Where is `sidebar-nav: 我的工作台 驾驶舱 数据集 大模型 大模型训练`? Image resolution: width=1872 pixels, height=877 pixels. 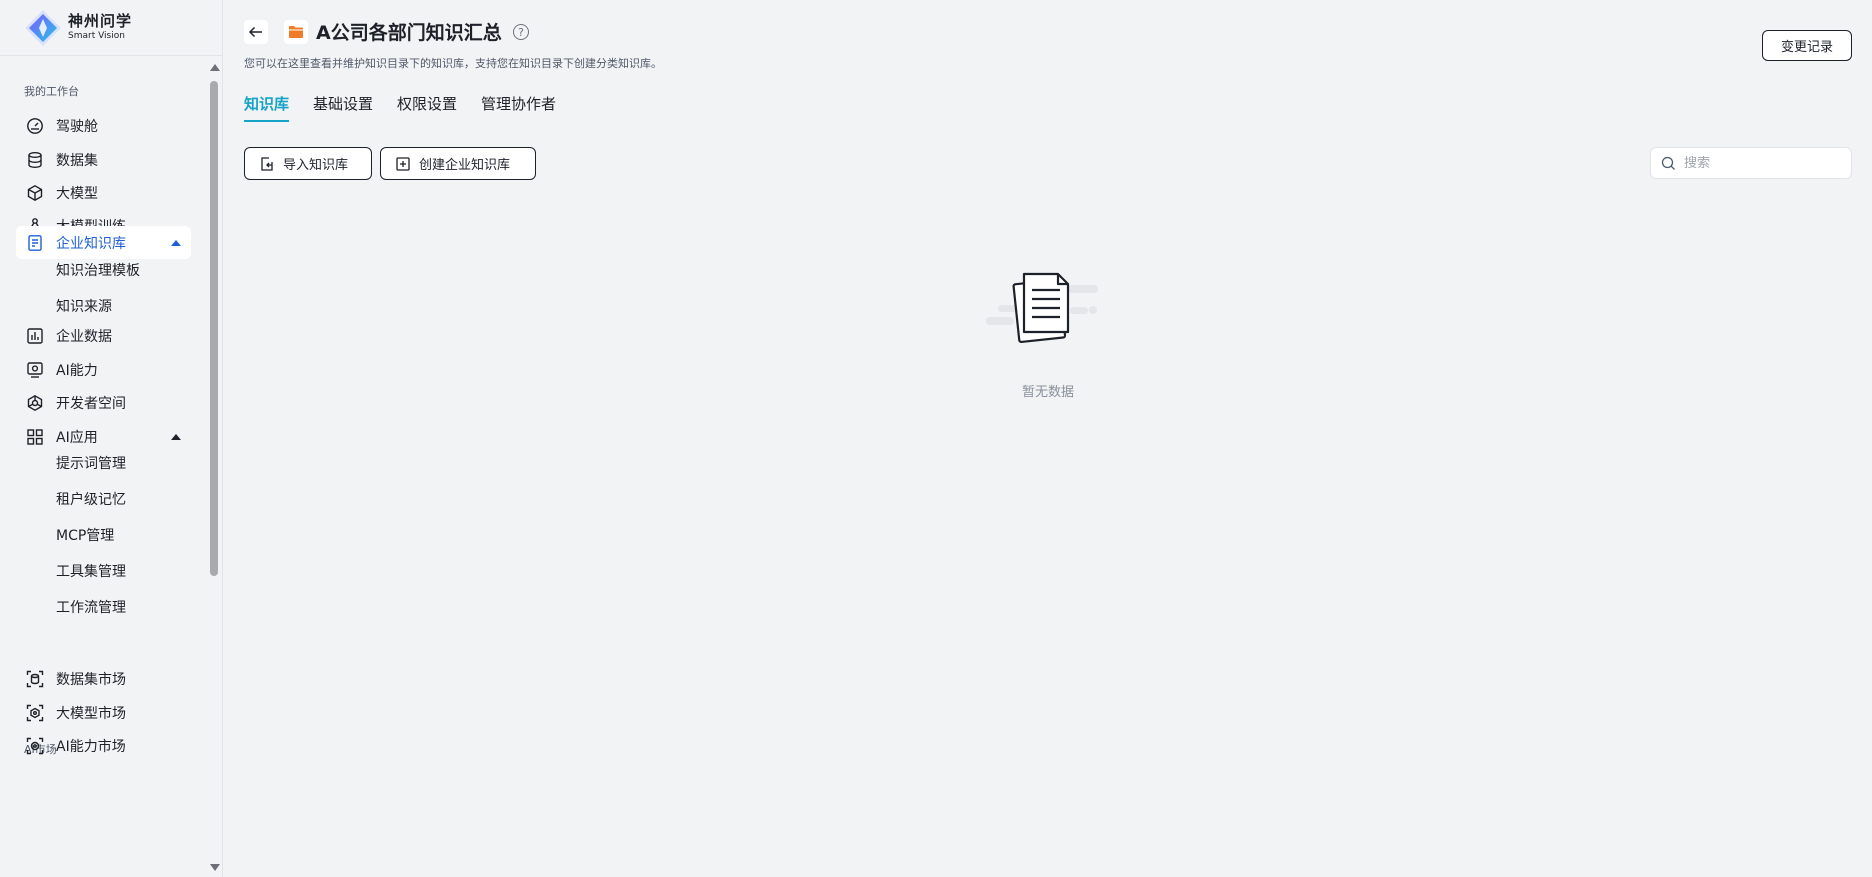 sidebar-nav: 我的工作台 驾驶舱 数据集 大模型 大模型训练 is located at coordinates (111, 467).